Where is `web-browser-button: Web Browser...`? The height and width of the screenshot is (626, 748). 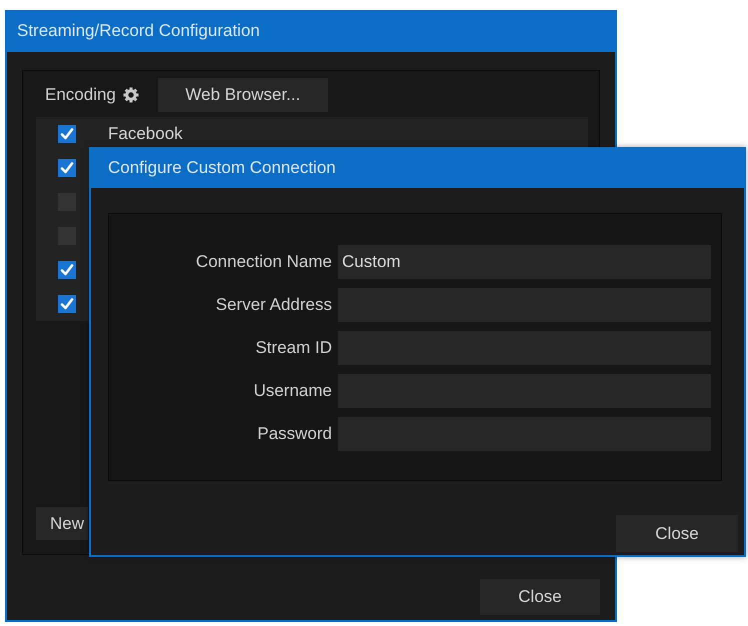
web-browser-button: Web Browser... is located at coordinates (243, 95).